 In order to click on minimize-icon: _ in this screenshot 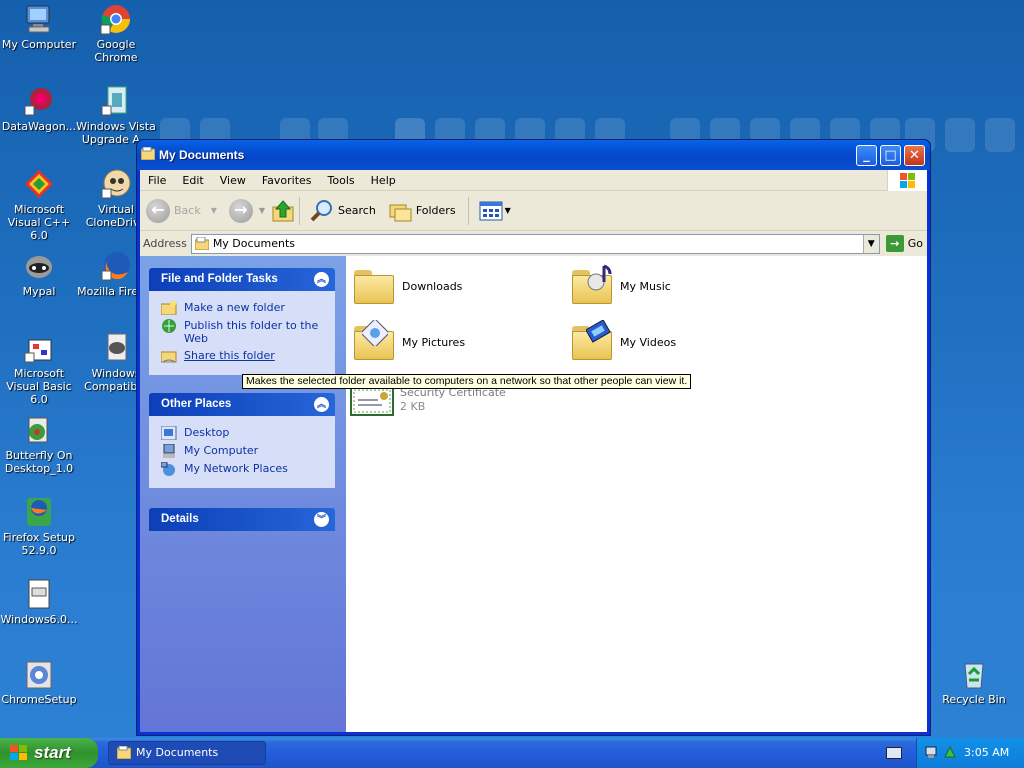, I will do `click(866, 155)`.